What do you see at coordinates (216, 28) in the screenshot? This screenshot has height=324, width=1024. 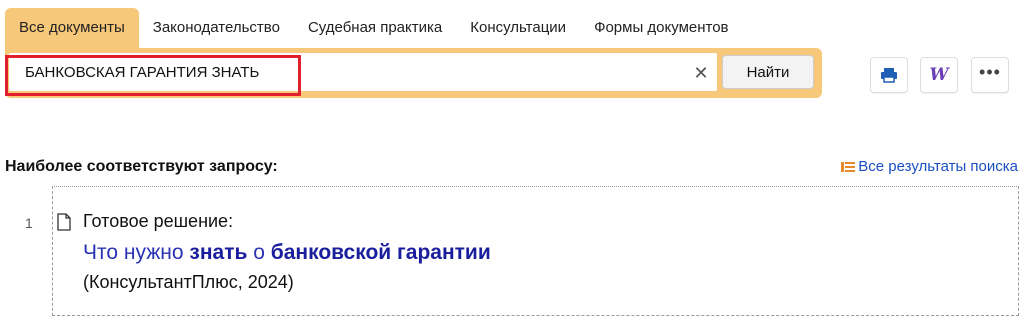 I see `tab-legislation: Законодательство` at bounding box center [216, 28].